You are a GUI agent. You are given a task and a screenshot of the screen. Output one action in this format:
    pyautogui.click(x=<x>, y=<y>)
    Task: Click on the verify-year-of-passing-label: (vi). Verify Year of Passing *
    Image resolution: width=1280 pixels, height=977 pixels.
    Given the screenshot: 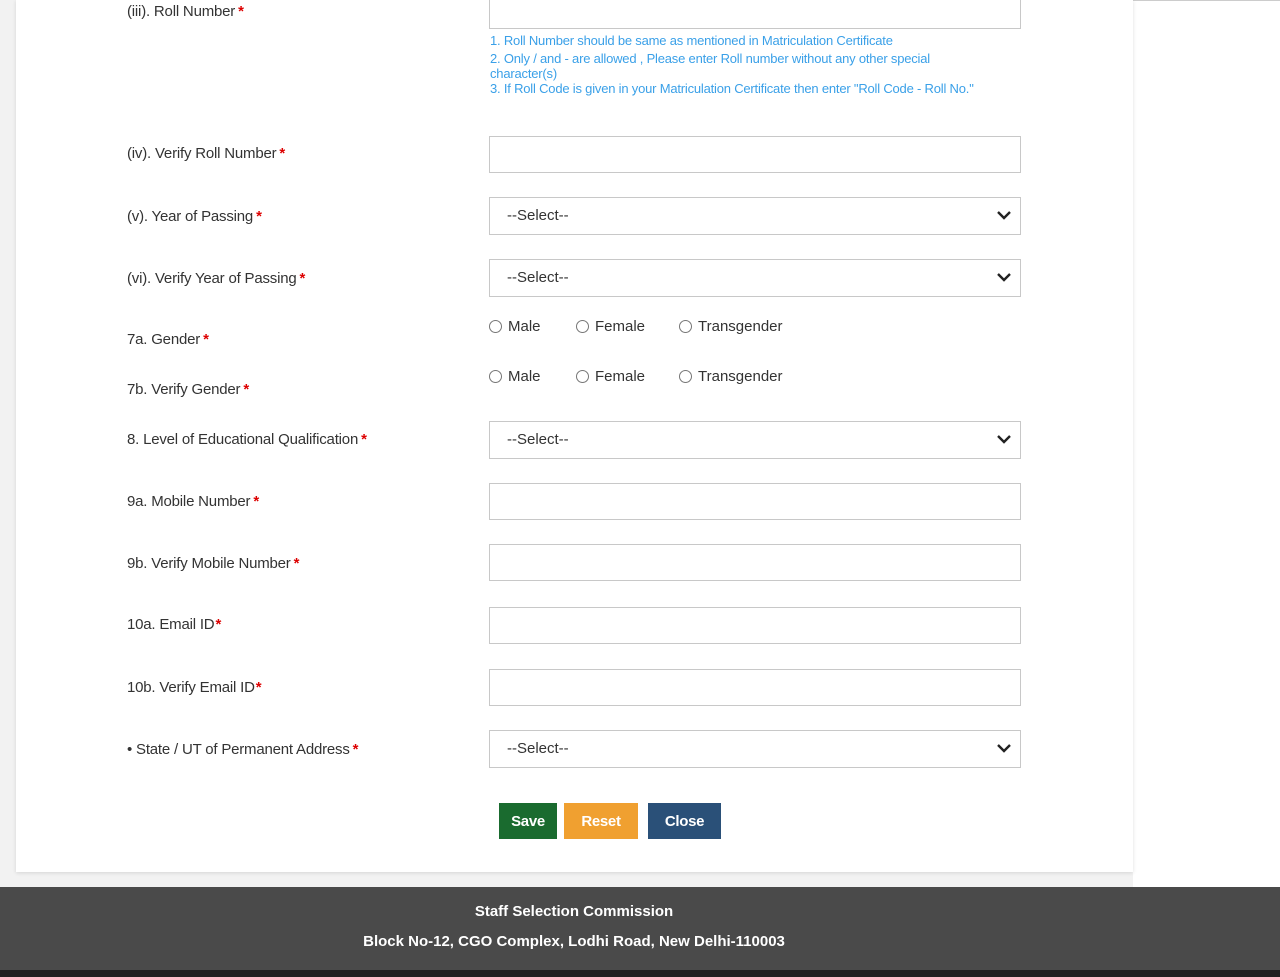 What is the action you would take?
    pyautogui.click(x=216, y=278)
    